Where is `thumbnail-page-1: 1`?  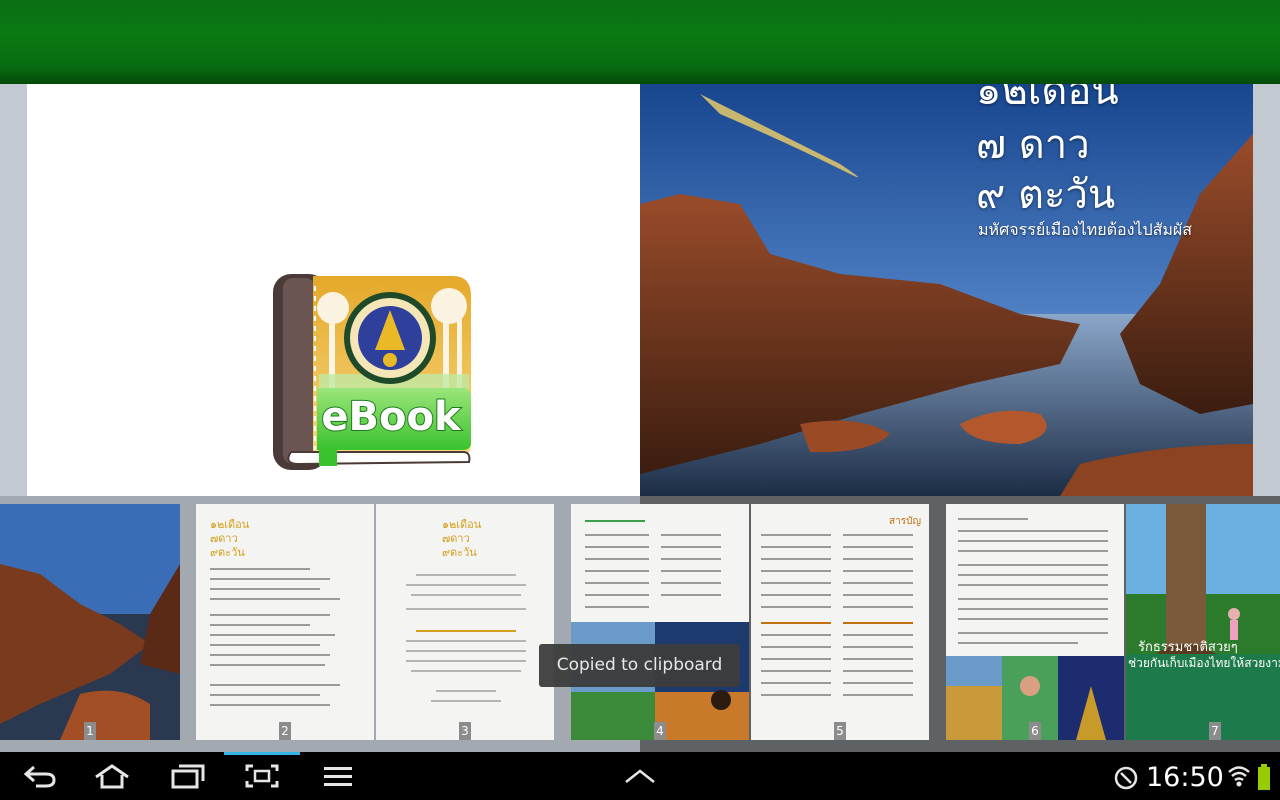 thumbnail-page-1: 1 is located at coordinates (90, 622).